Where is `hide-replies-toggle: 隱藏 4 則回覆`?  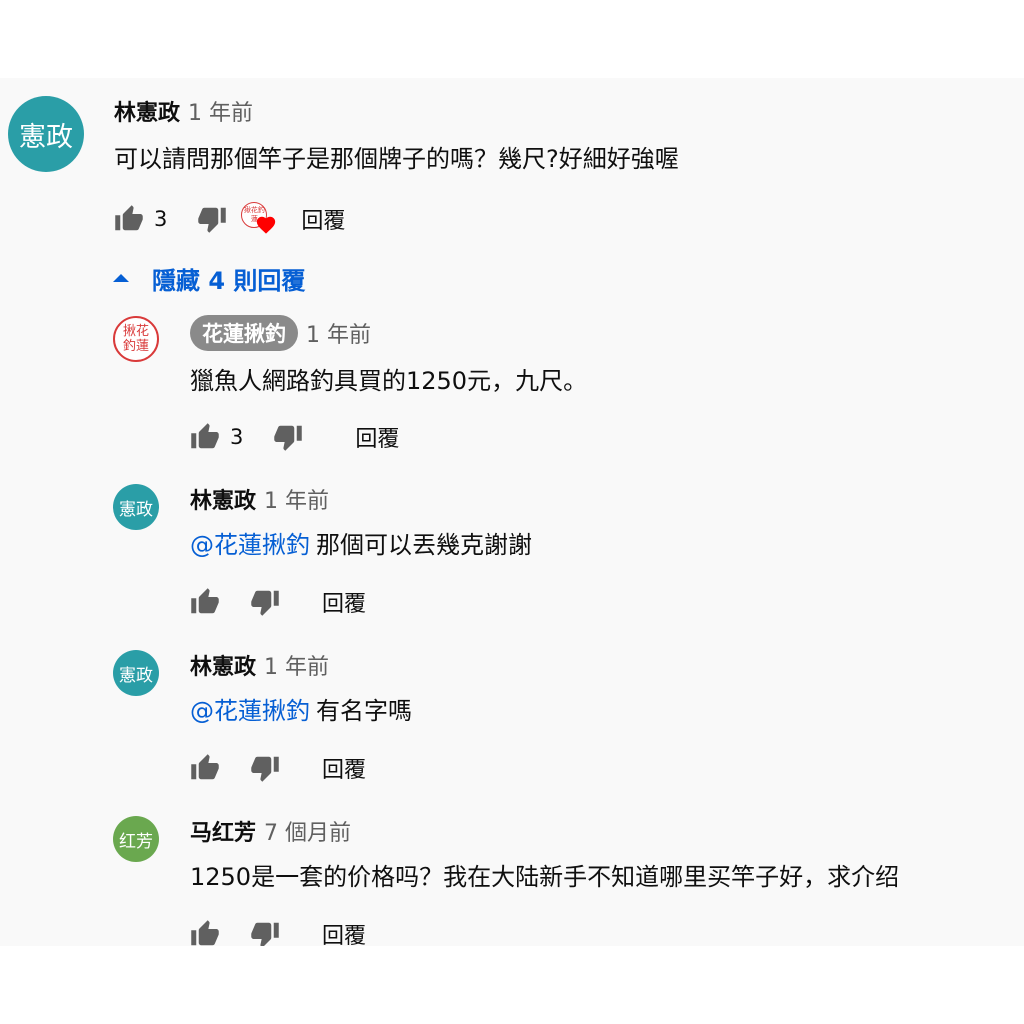
hide-replies-toggle: 隱藏 4 則回覆 is located at coordinates (208, 278).